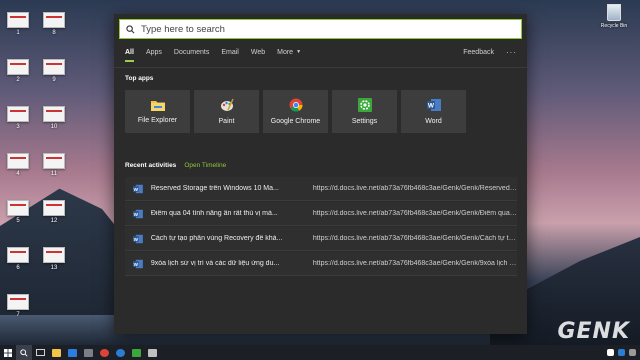 This screenshot has height=360, width=640. What do you see at coordinates (54, 264) in the screenshot?
I see `desktop-file-icon: 13` at bounding box center [54, 264].